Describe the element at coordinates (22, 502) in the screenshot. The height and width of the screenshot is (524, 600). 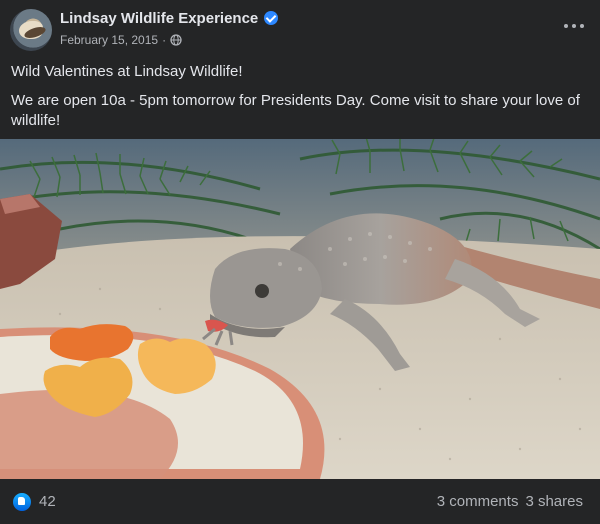
I see `like-reaction-icon` at that location.